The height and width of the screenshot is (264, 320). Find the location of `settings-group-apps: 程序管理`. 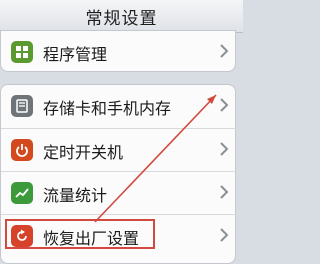

settings-group-apps: 程序管理 is located at coordinates (118, 51).